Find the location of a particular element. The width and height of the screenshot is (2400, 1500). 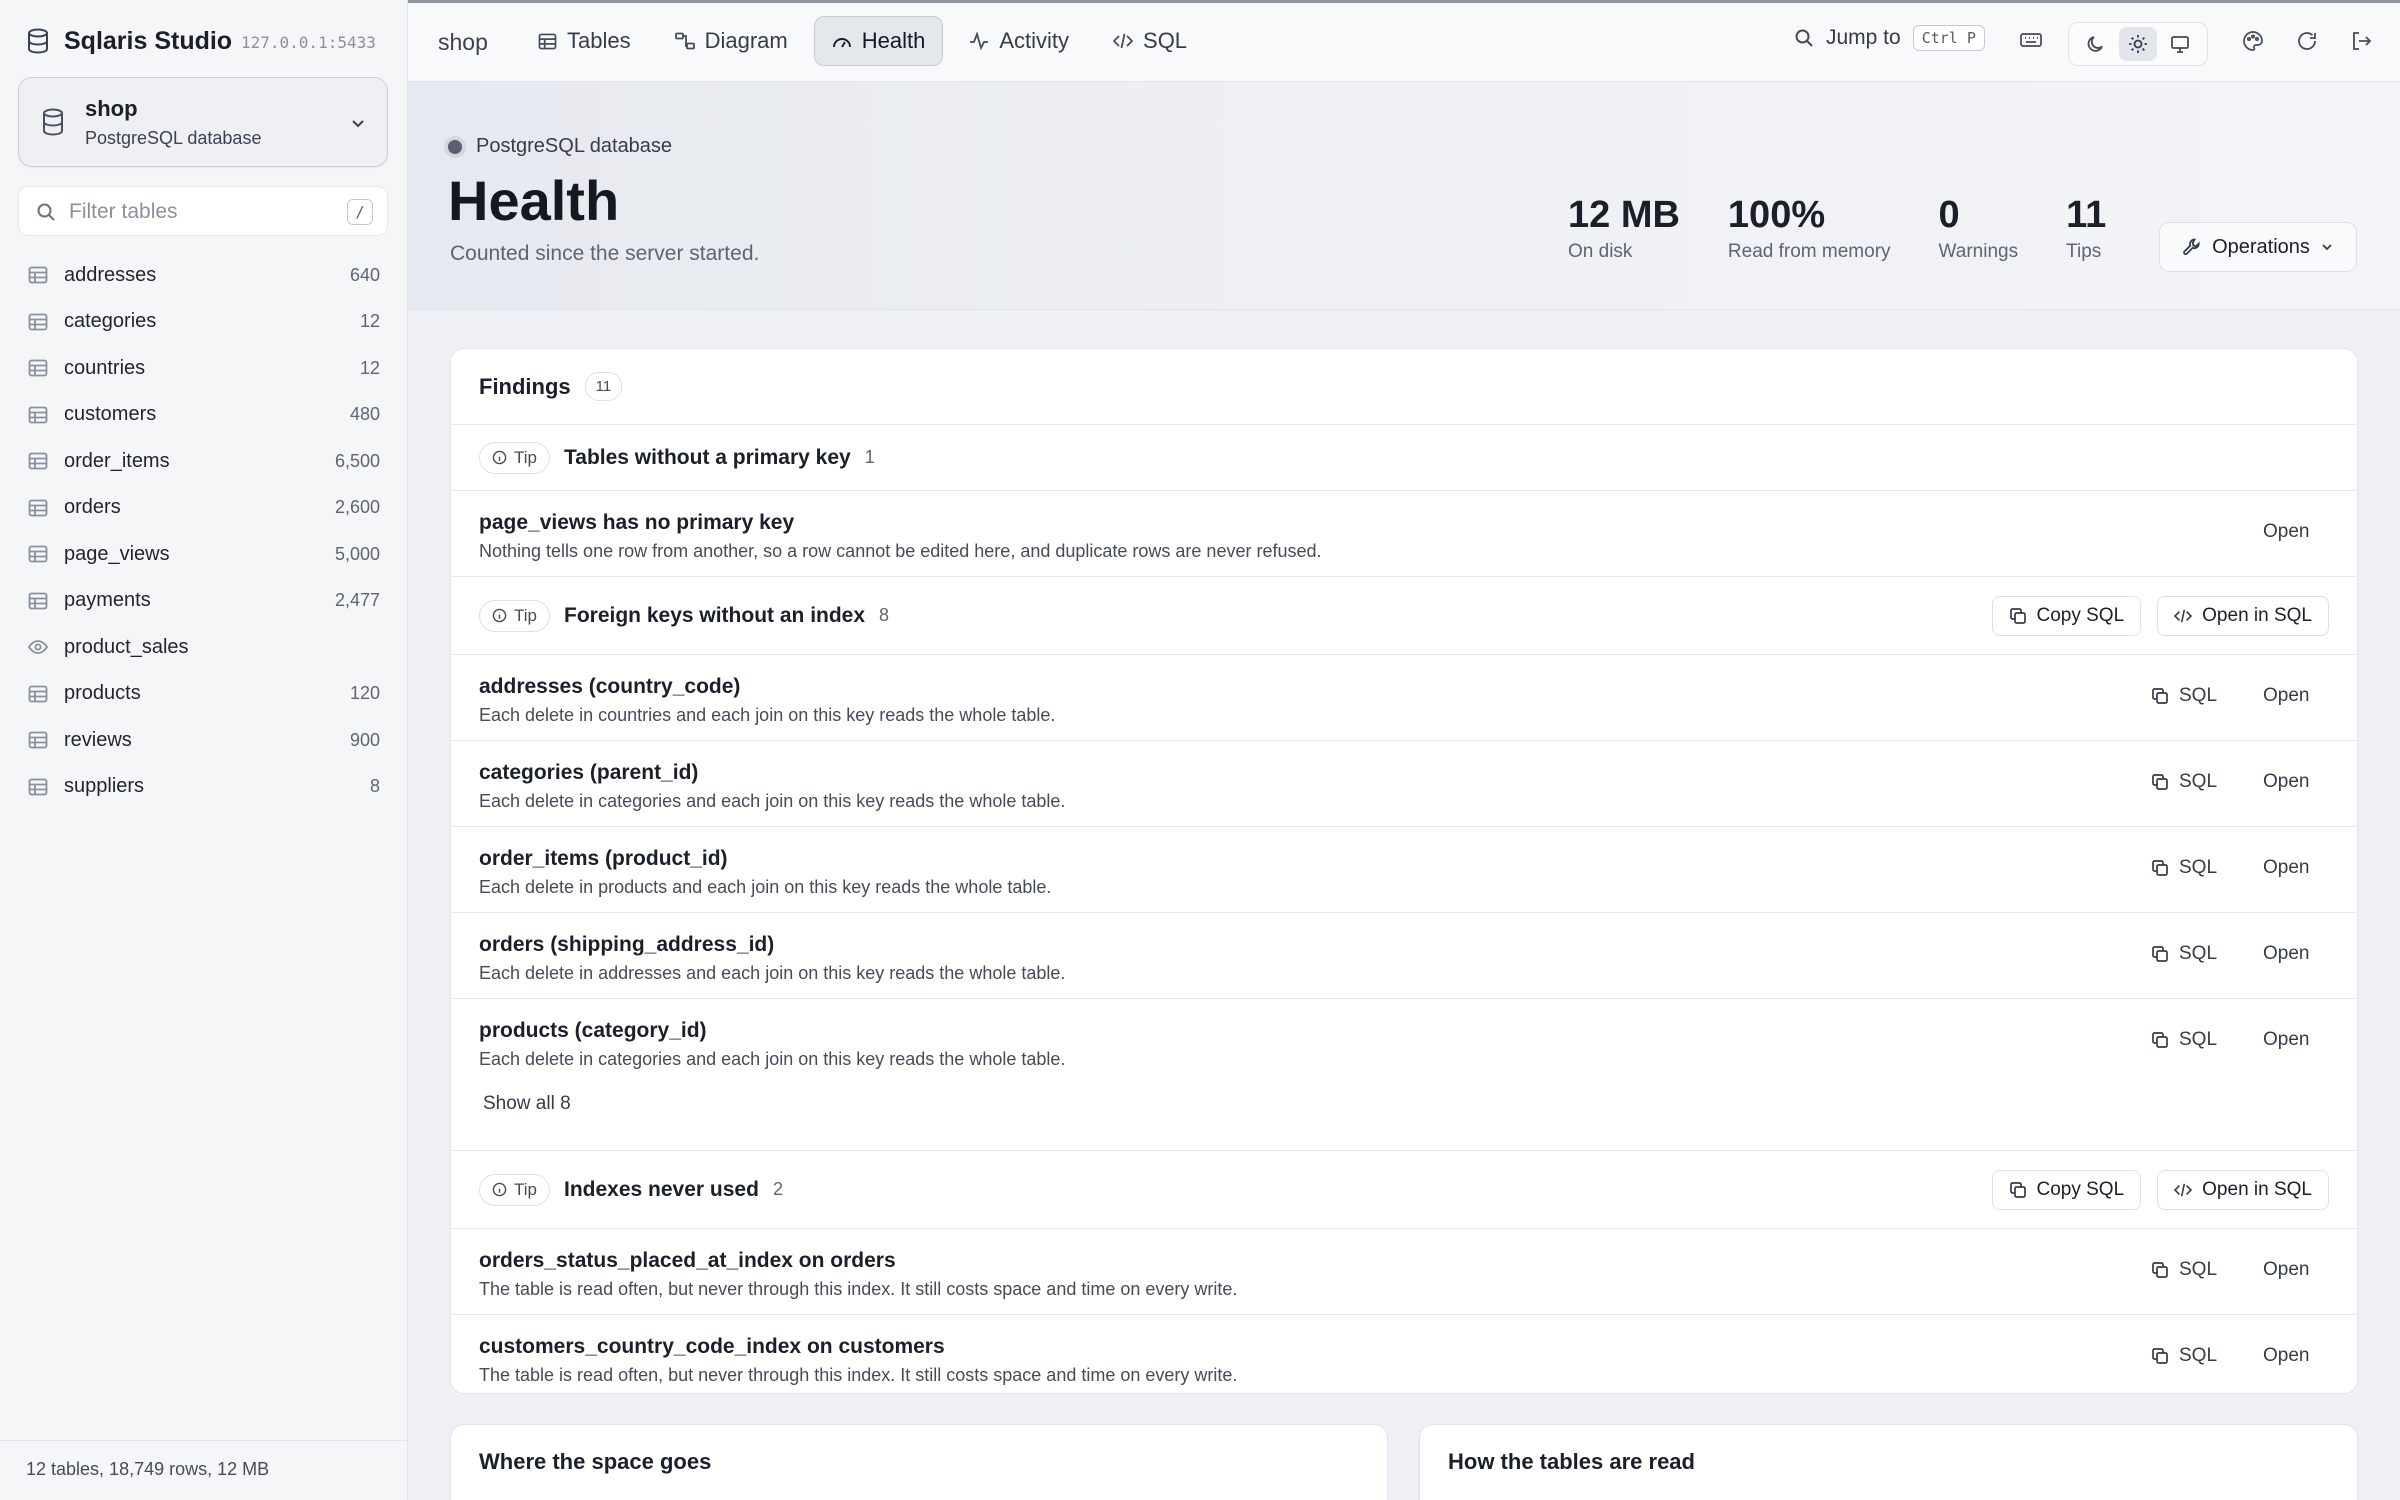

sidebar-summary: 12 tables, 18,749 rows, 12 MB is located at coordinates (204, 1470).